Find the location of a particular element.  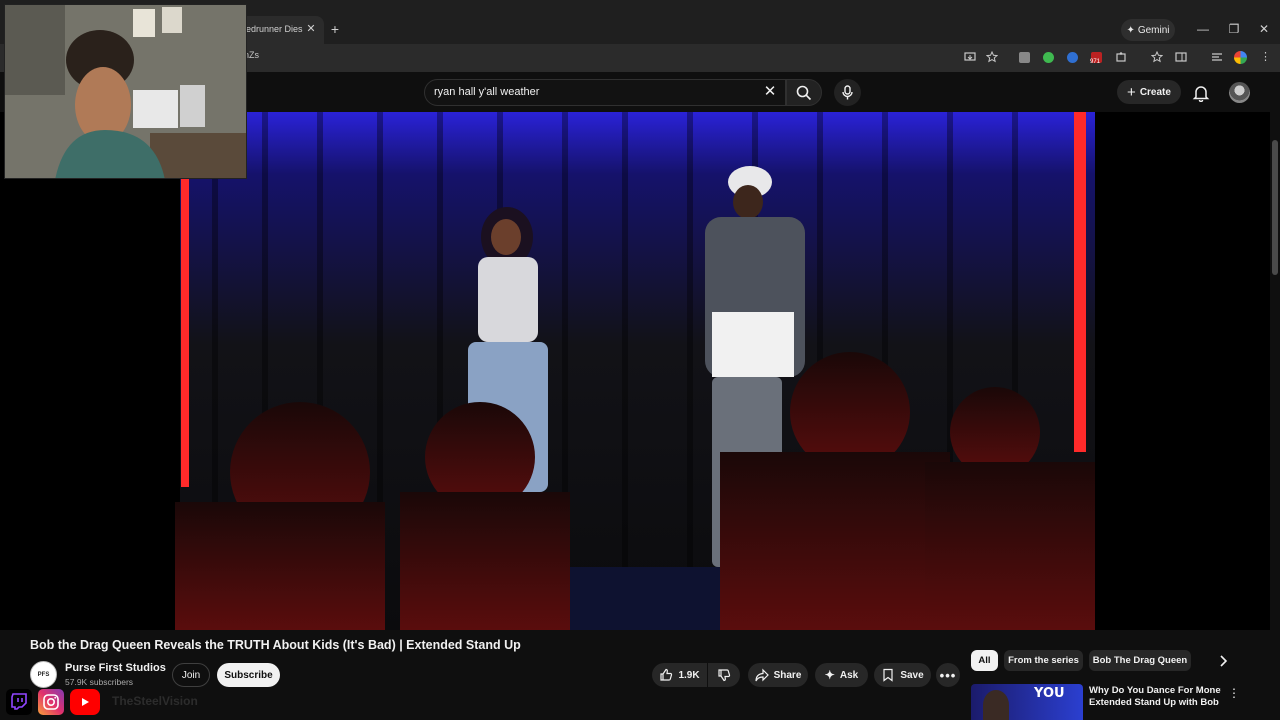

voice-search-button is located at coordinates (847, 92).